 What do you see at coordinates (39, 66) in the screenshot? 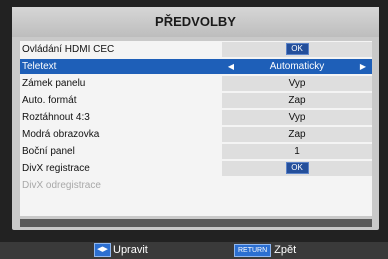
I see `menu-item-label: Teletext` at bounding box center [39, 66].